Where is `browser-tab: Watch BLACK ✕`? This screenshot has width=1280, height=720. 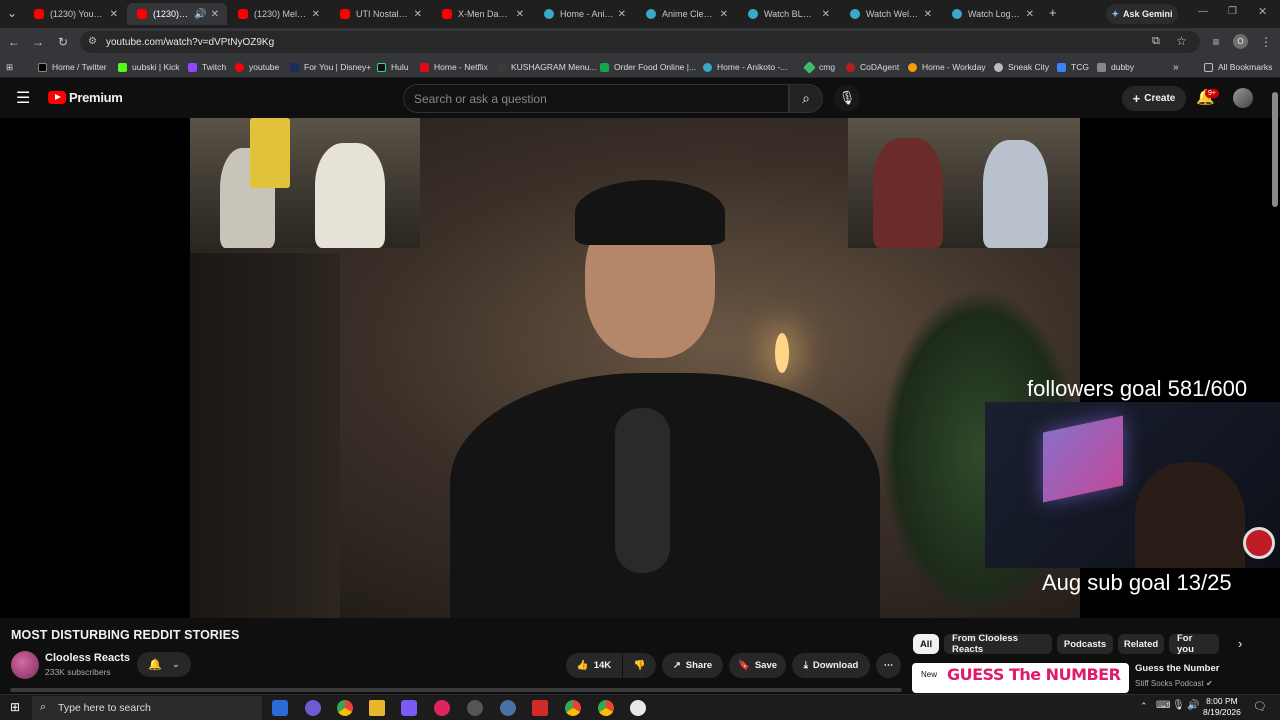
browser-tab: Watch BLACK ✕ is located at coordinates (788, 14).